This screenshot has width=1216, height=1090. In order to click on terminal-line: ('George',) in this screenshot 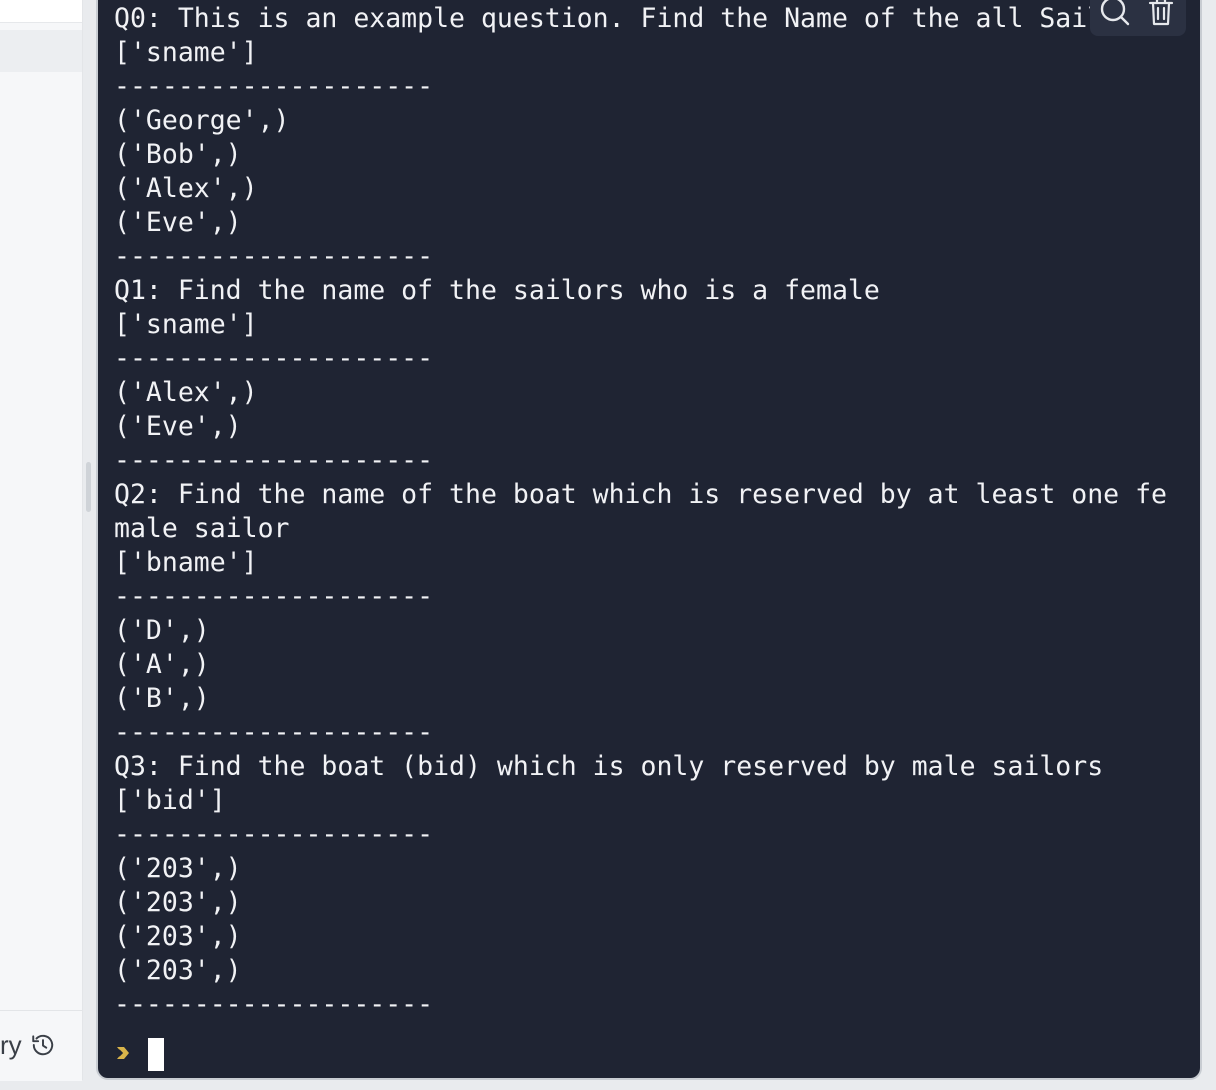, I will do `click(202, 120)`.